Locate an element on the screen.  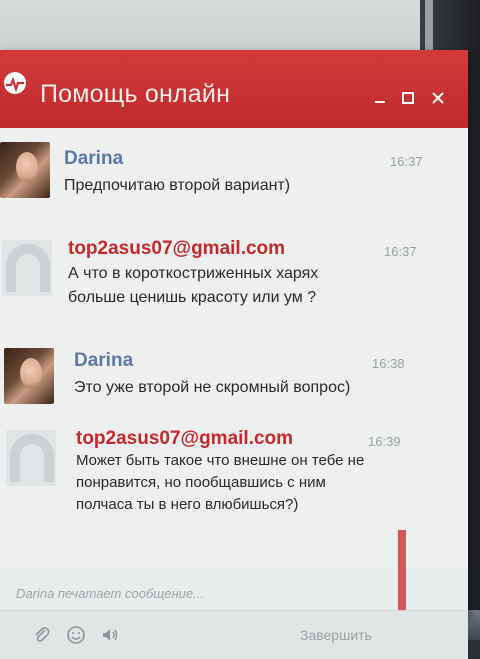
message-text: Предпочитаю второй вариант) is located at coordinates (177, 185).